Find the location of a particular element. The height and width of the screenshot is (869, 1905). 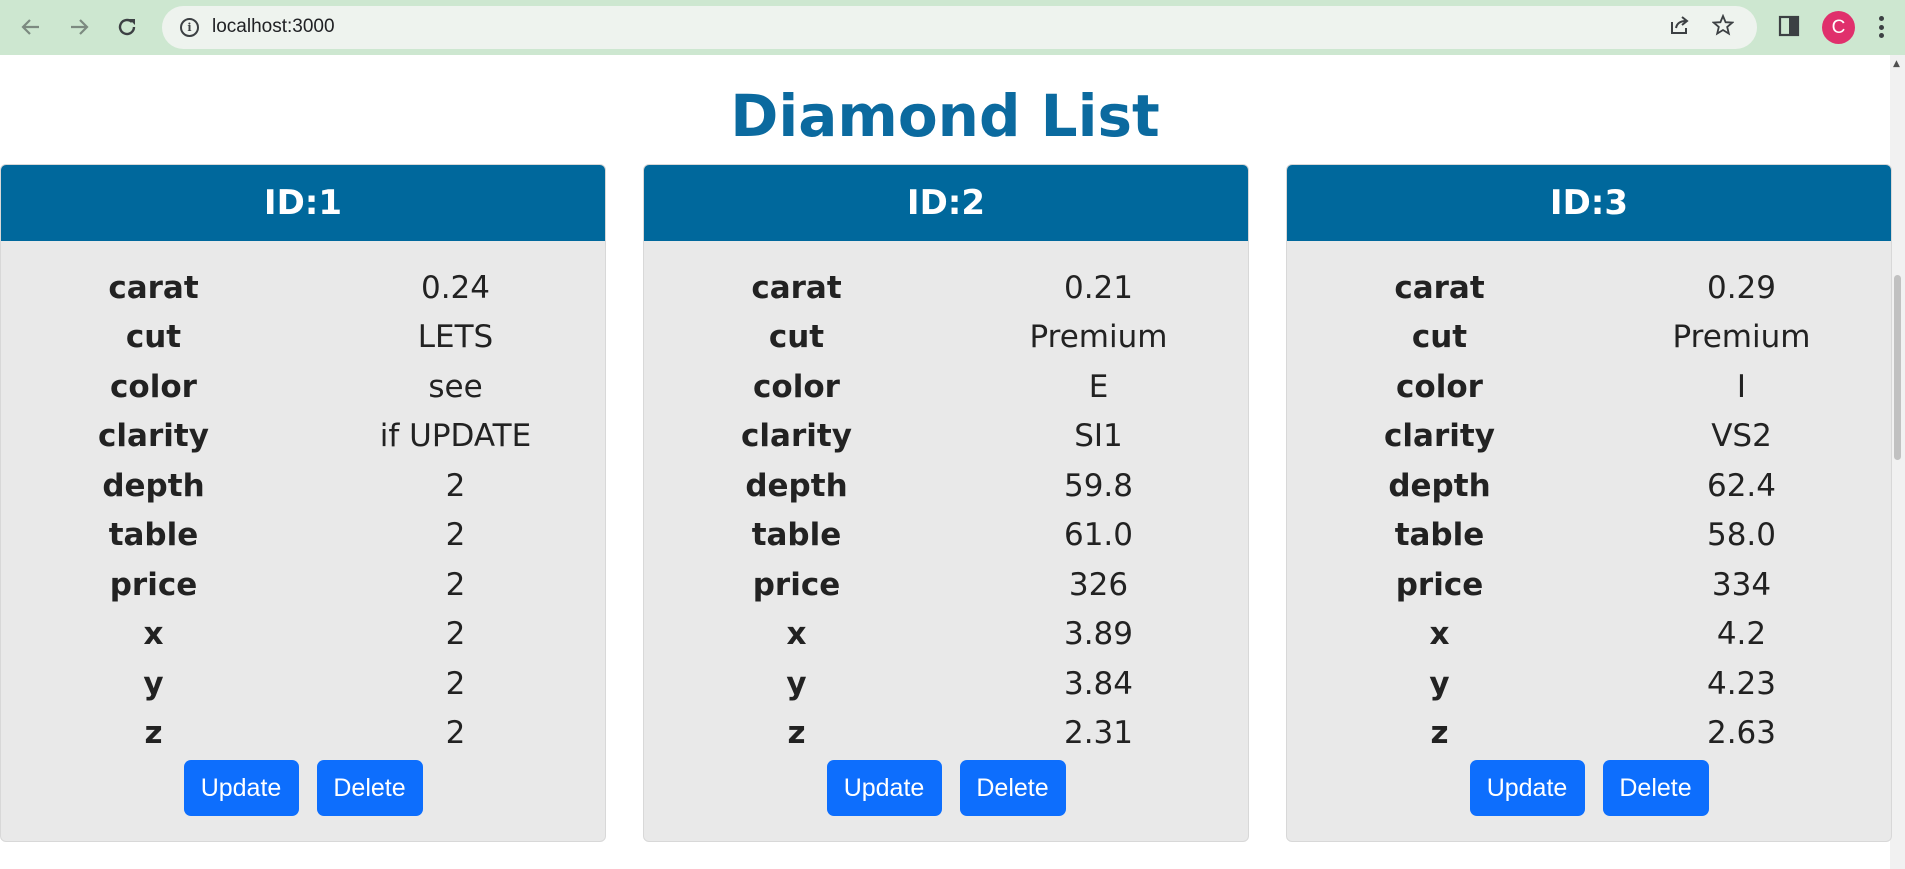

scroll-up-arrow-icon: ▲ is located at coordinates (1896, 64).